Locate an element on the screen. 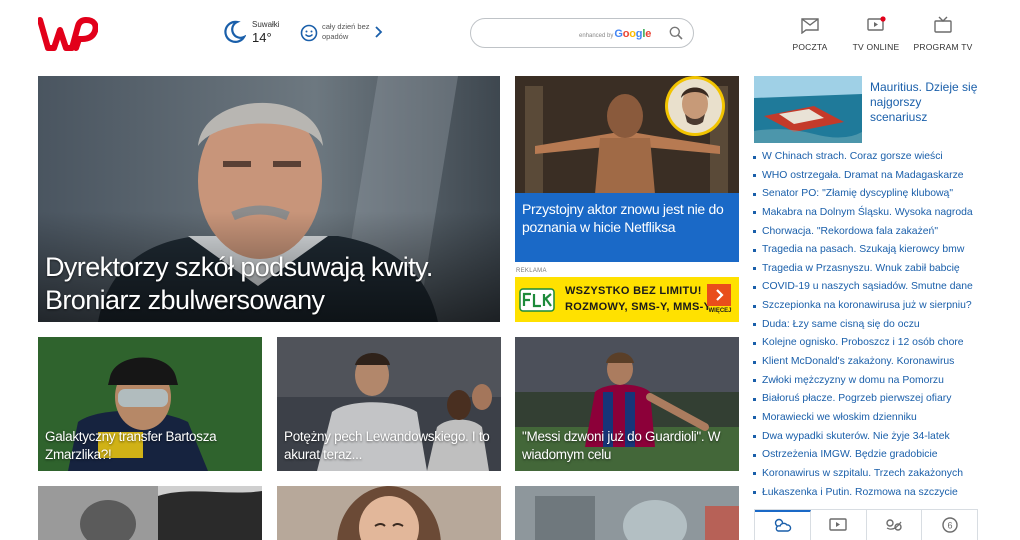  tv-icon is located at coordinates (838, 524).